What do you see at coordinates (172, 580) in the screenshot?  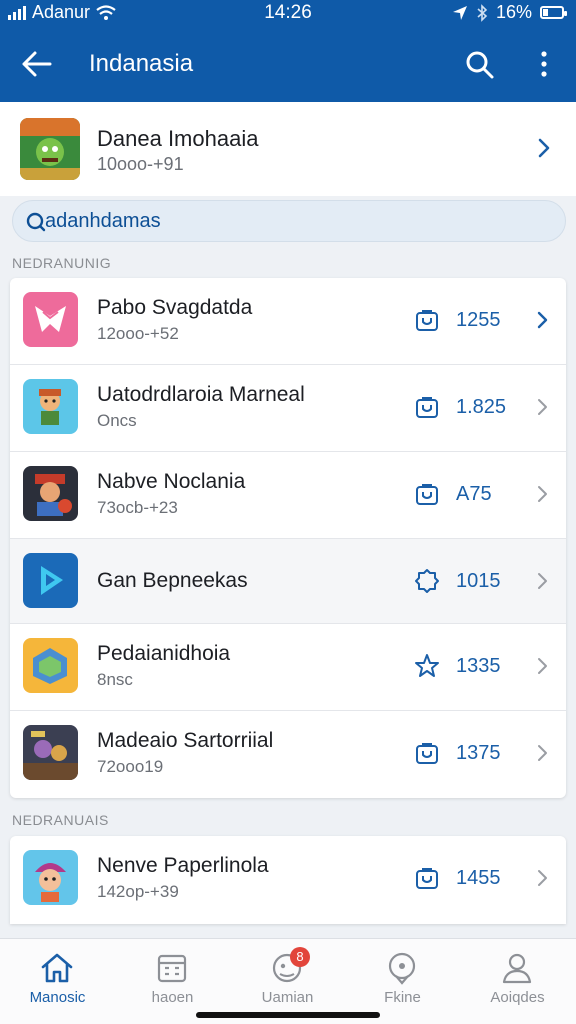 I see `item-name: Gan Bepneekas` at bounding box center [172, 580].